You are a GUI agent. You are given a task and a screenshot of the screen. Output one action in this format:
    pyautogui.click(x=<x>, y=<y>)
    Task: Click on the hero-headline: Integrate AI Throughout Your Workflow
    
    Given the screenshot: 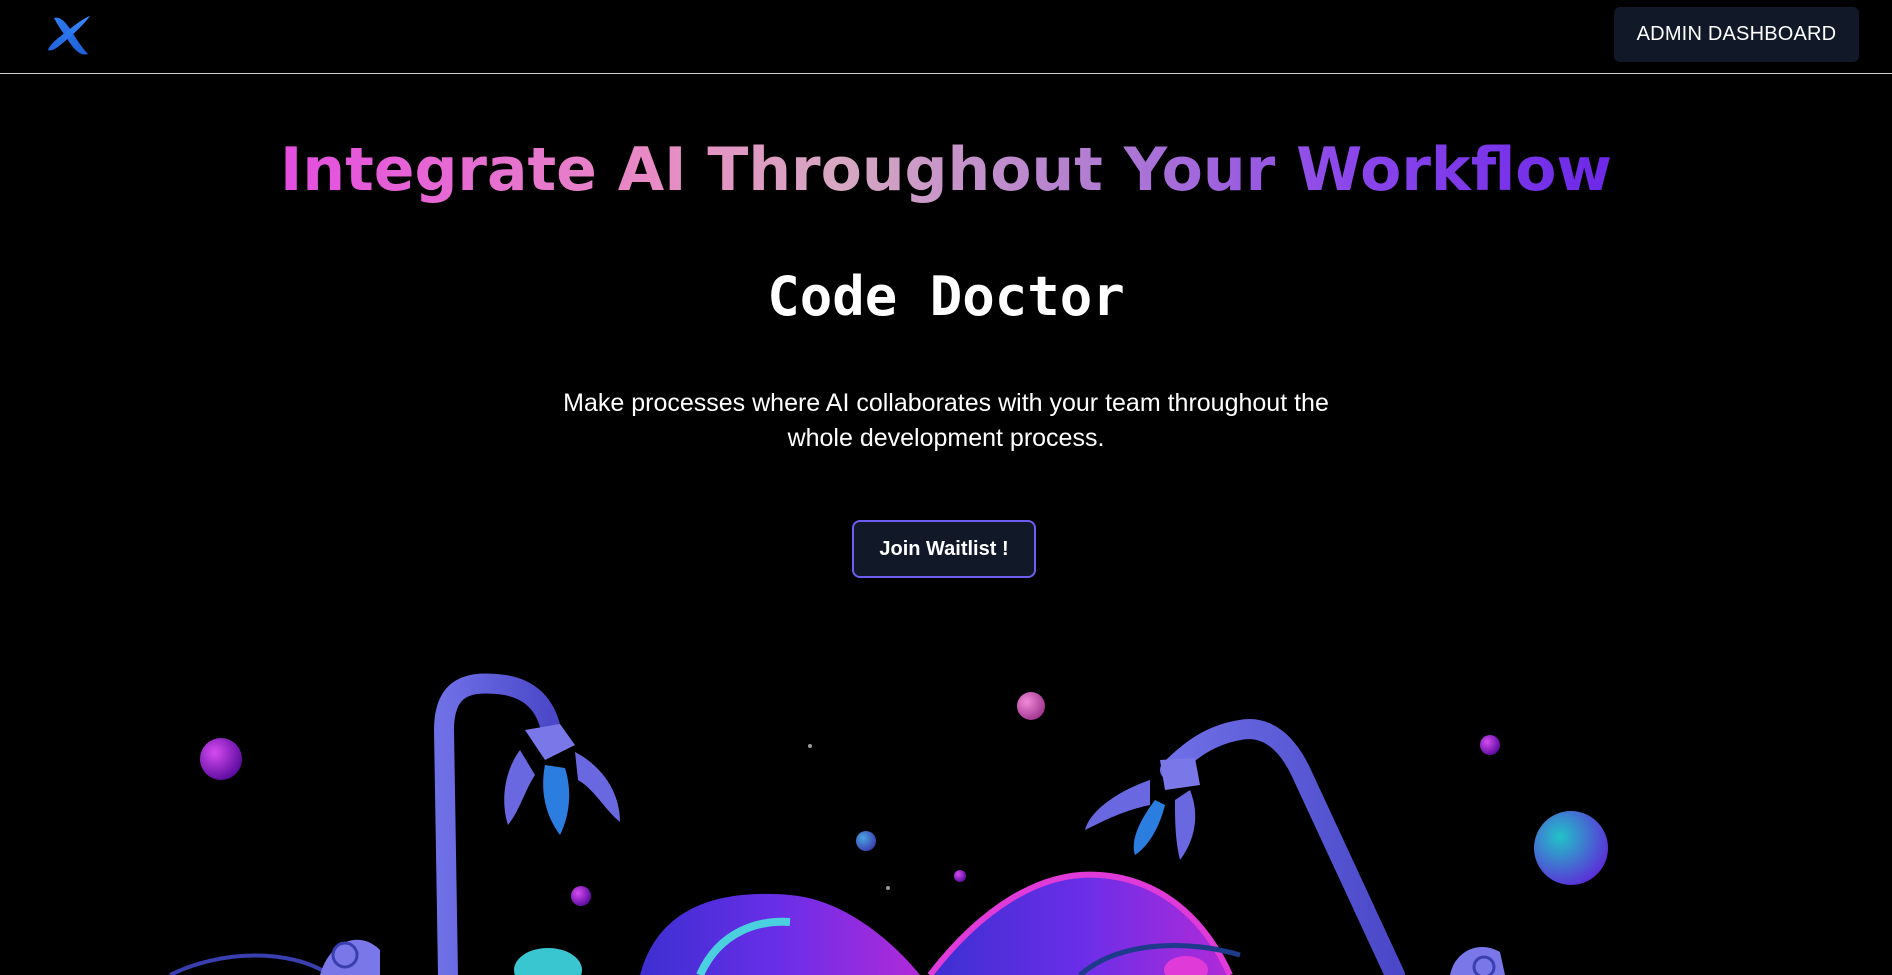 What is the action you would take?
    pyautogui.click(x=946, y=170)
    